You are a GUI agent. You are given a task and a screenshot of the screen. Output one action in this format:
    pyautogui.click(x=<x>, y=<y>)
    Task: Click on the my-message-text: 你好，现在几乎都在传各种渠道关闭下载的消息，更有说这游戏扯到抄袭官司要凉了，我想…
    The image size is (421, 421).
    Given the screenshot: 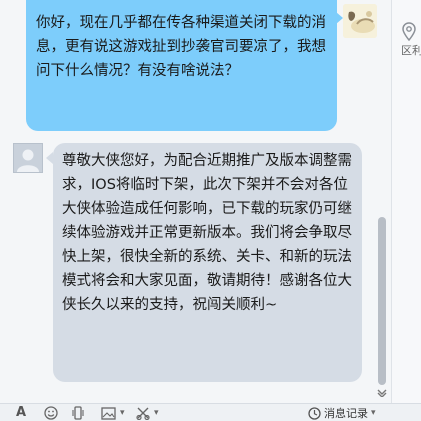 What is the action you would take?
    pyautogui.click(x=181, y=47)
    